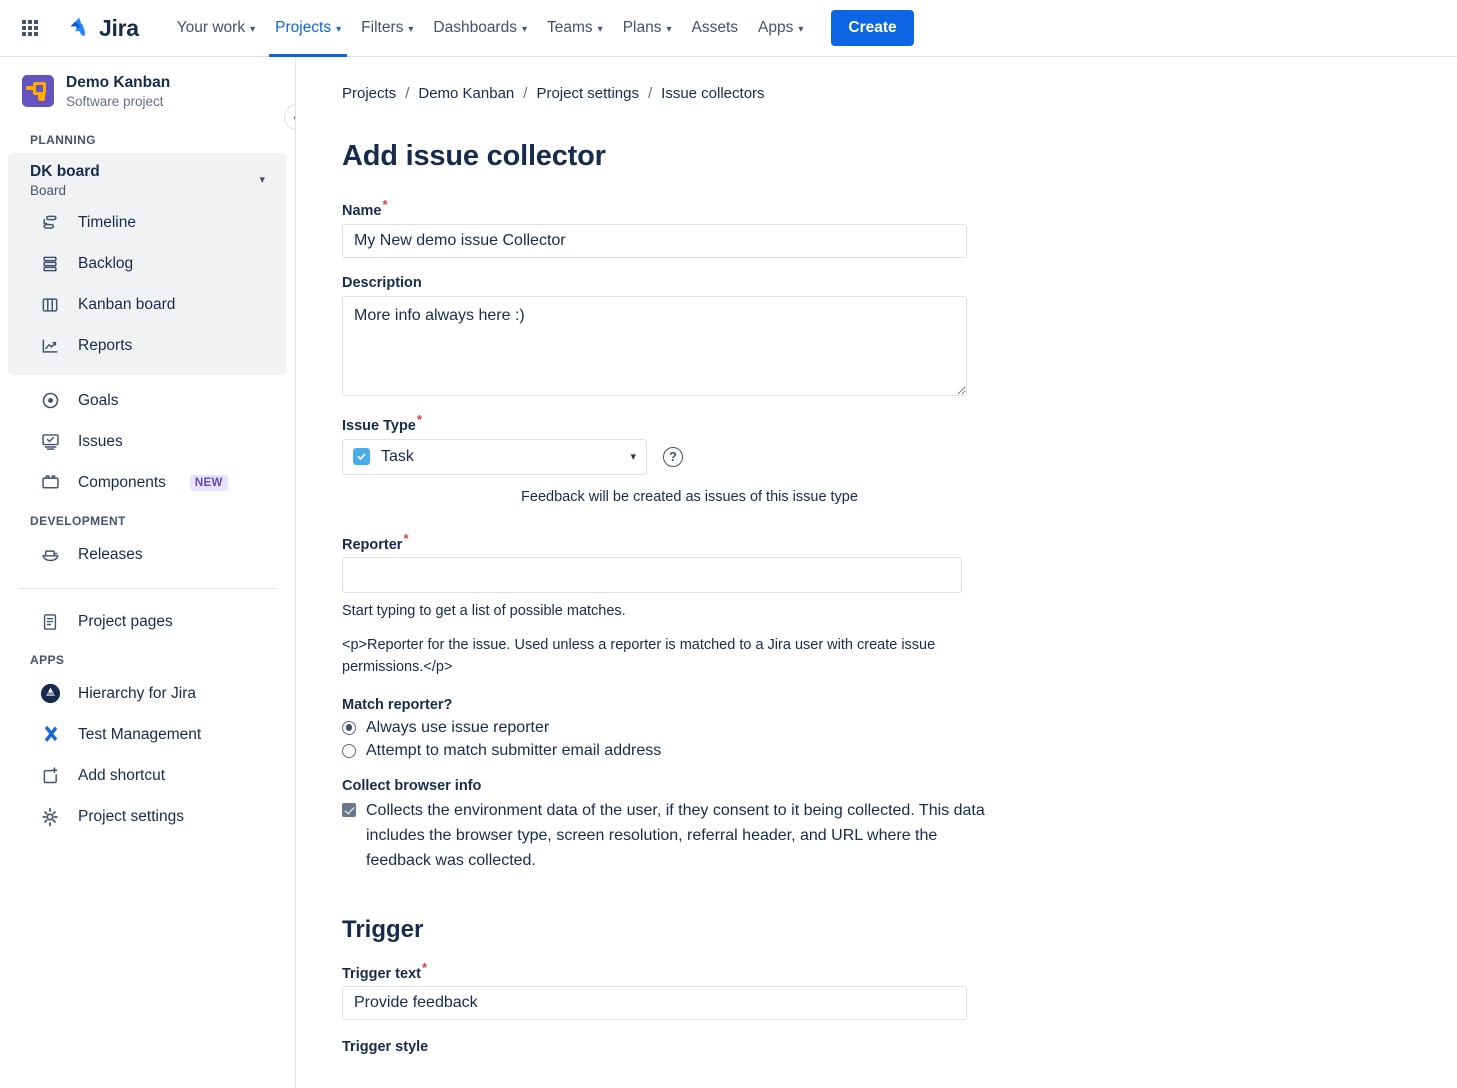  Describe the element at coordinates (48, 190) in the screenshot. I see `board-subtitle: Board` at that location.